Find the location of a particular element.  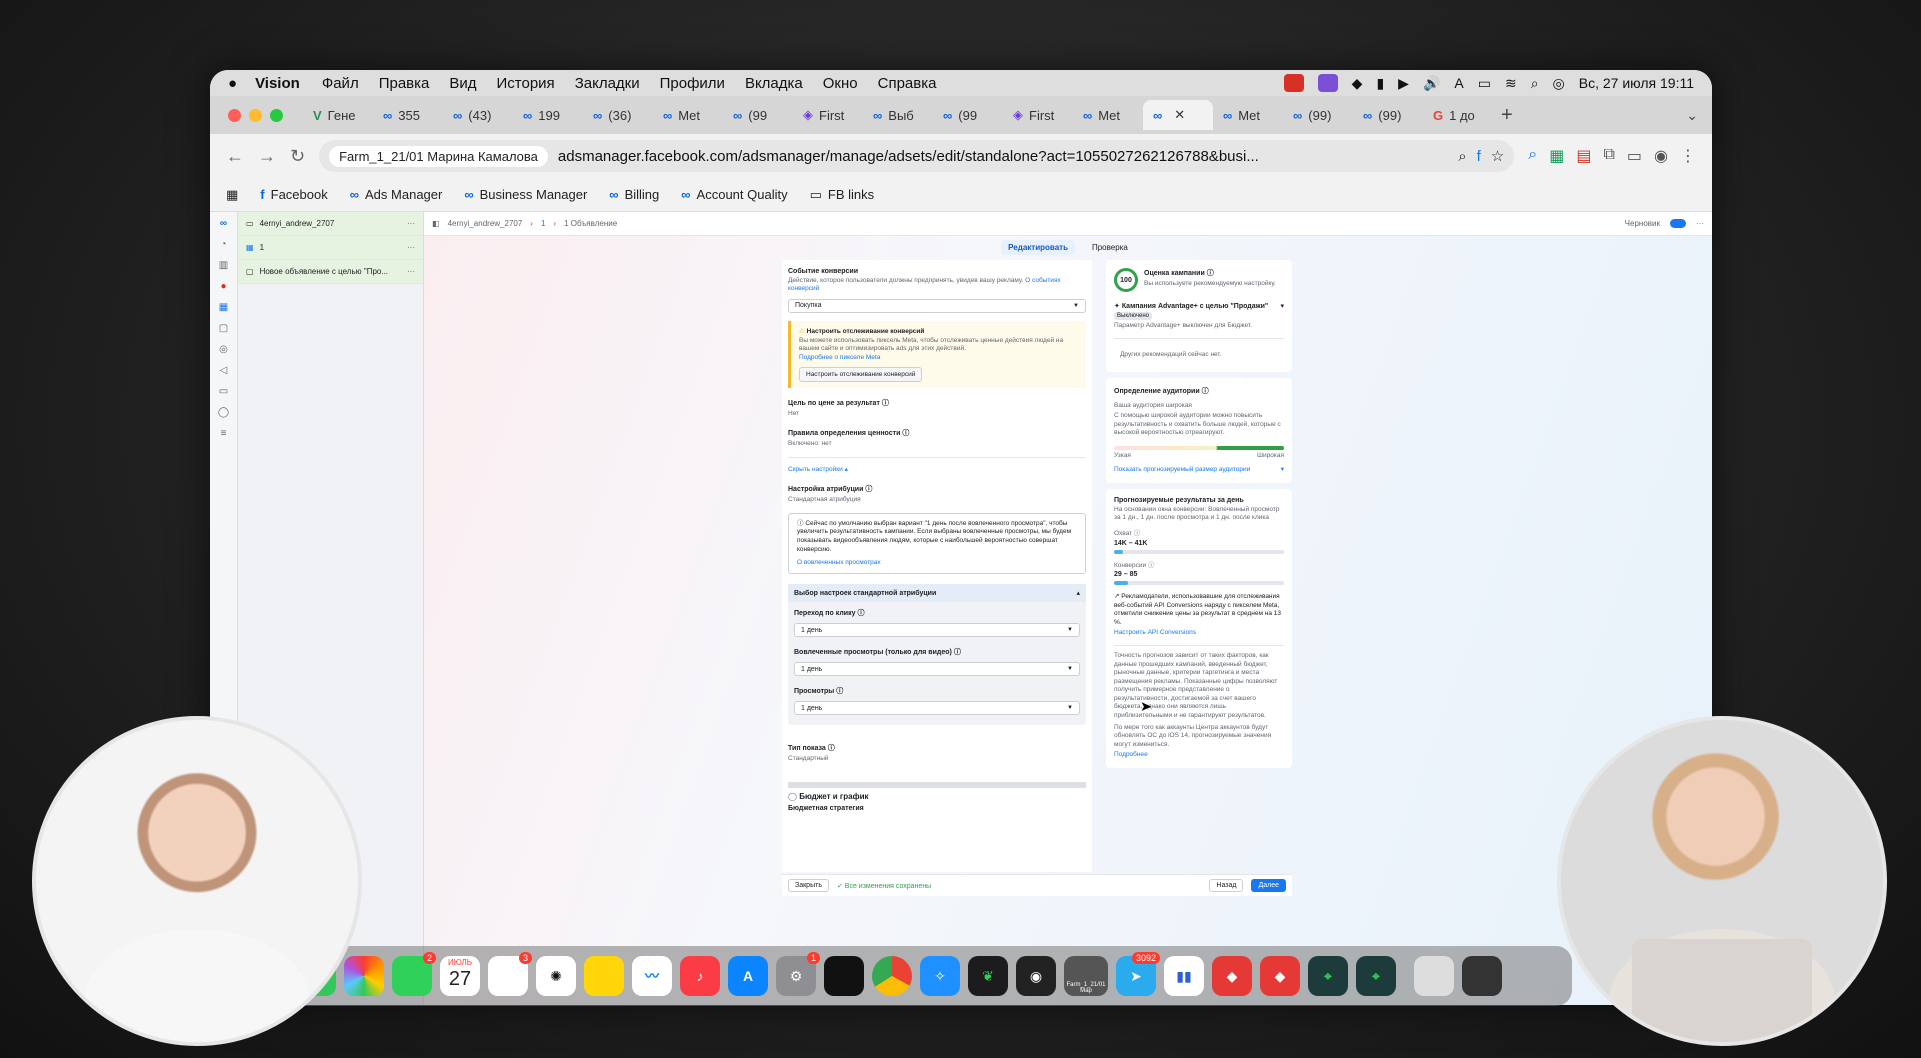

apple-icon: ● is located at coordinates (232, 83).